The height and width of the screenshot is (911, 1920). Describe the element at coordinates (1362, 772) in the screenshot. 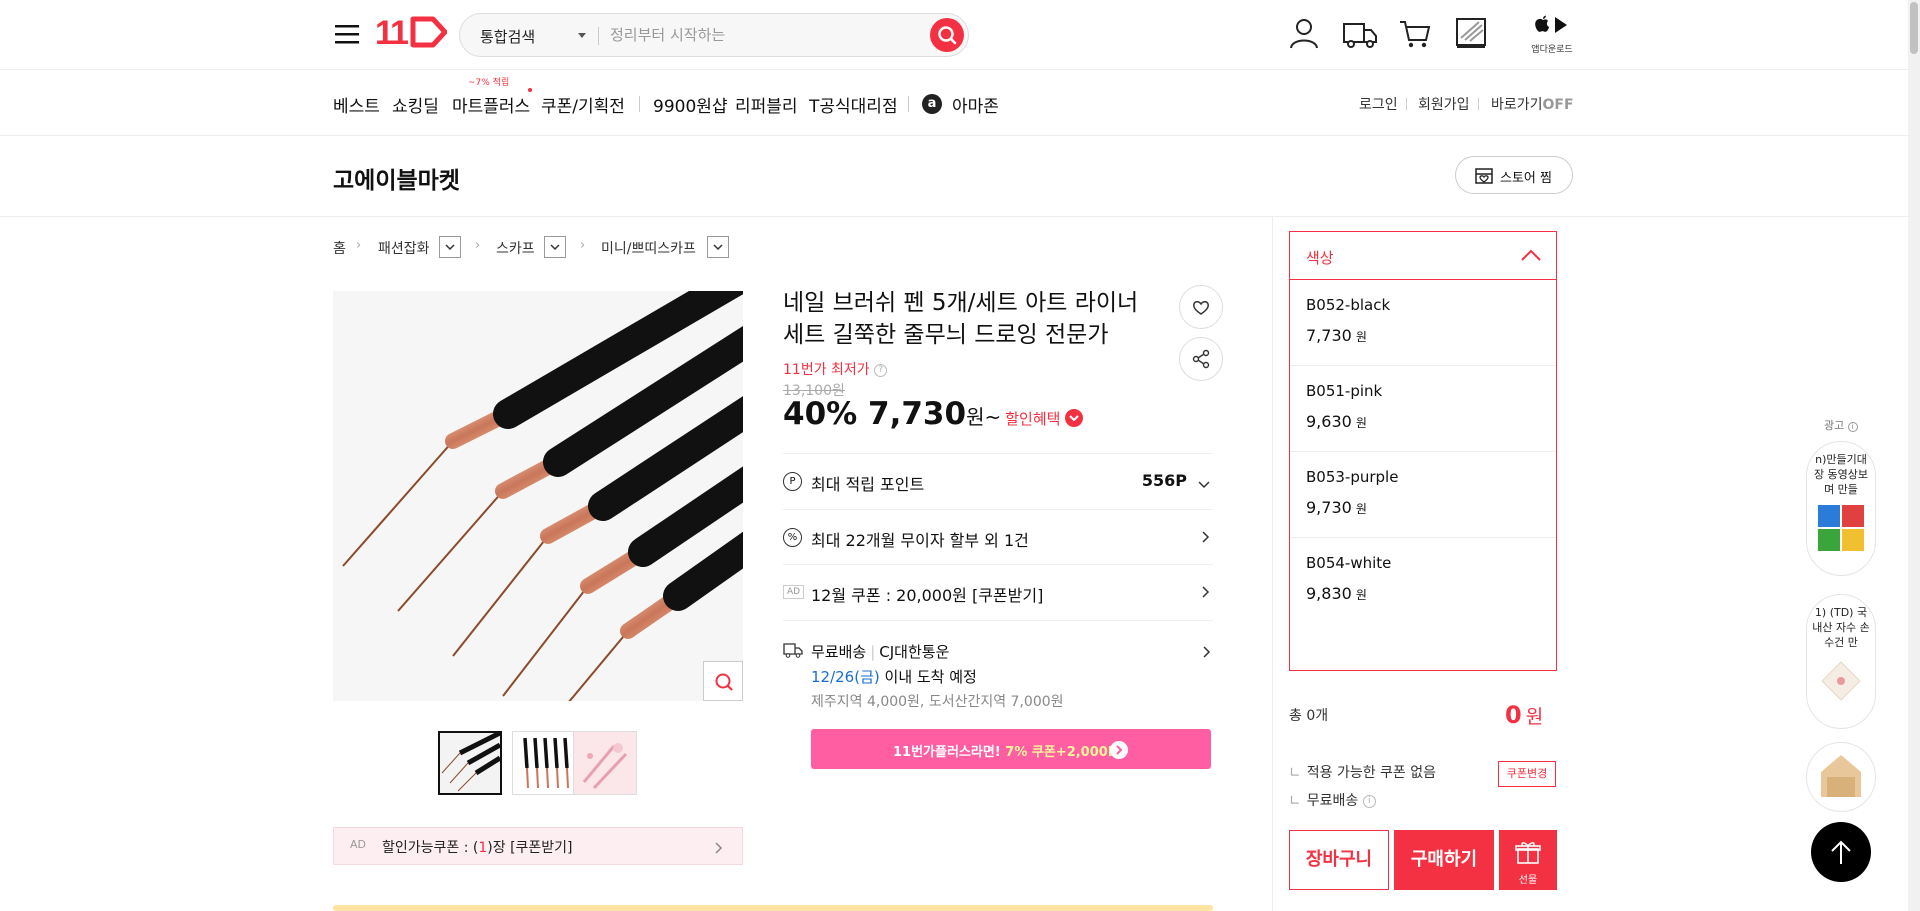

I see `coupon-status: ∟ 적용 가능한 쿠폰 없음` at that location.